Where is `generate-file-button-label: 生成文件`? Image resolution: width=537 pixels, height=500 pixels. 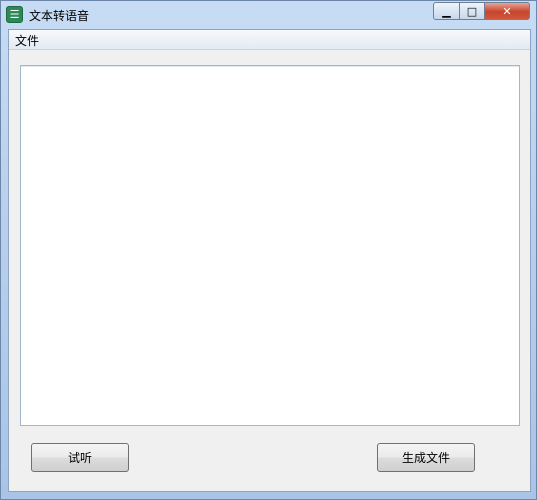 generate-file-button-label: 生成文件 is located at coordinates (425, 458).